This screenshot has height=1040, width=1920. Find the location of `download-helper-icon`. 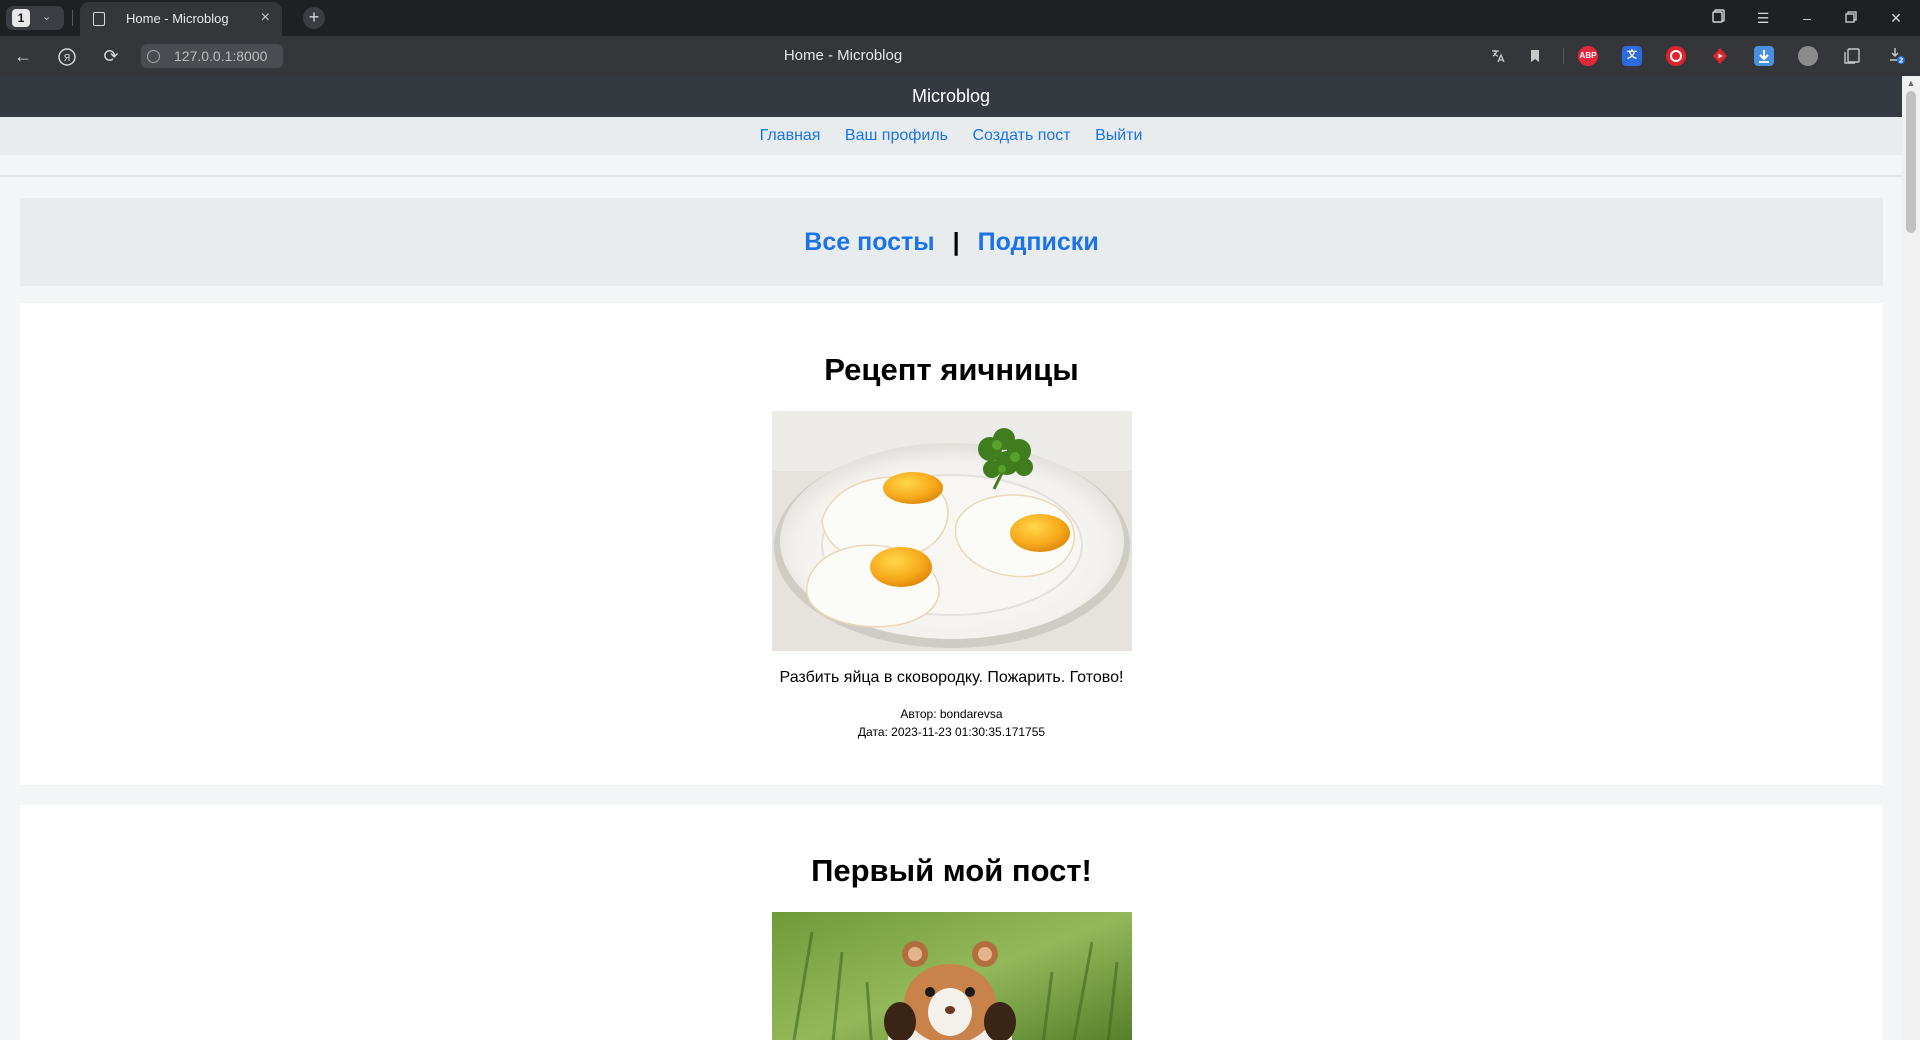

download-helper-icon is located at coordinates (1764, 56).